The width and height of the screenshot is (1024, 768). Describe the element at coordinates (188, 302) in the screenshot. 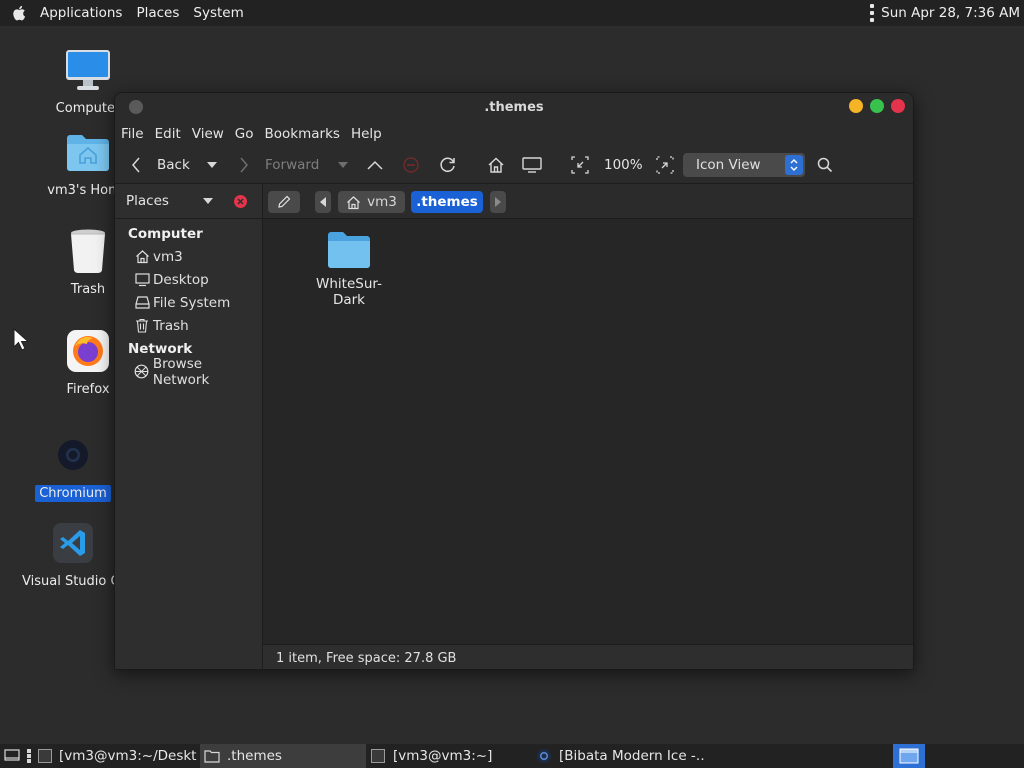

I see `sidebar-item-file-system: File System` at that location.